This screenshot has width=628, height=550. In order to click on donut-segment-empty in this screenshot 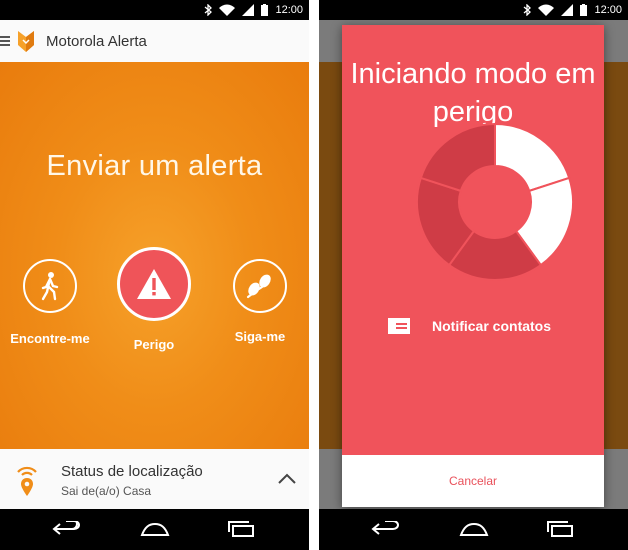, I will do `click(457, 157)`.